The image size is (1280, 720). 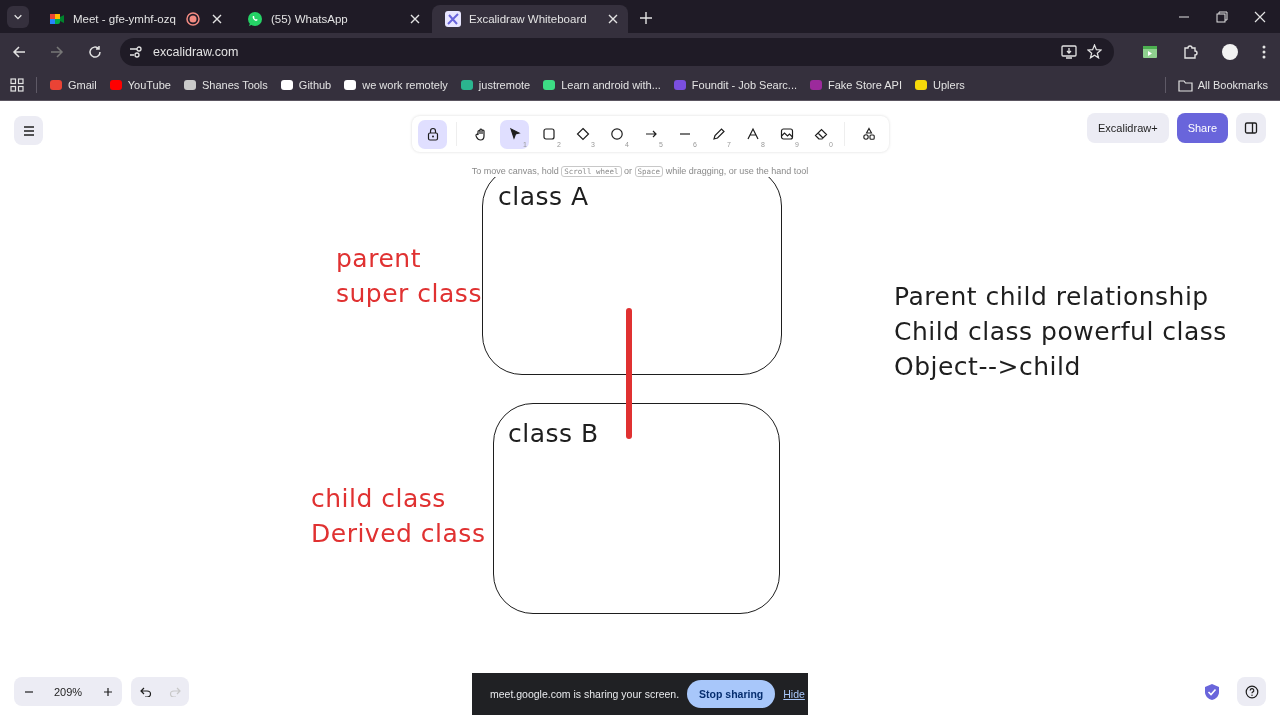 I want to click on sidebar-icon, so click(x=1251, y=128).